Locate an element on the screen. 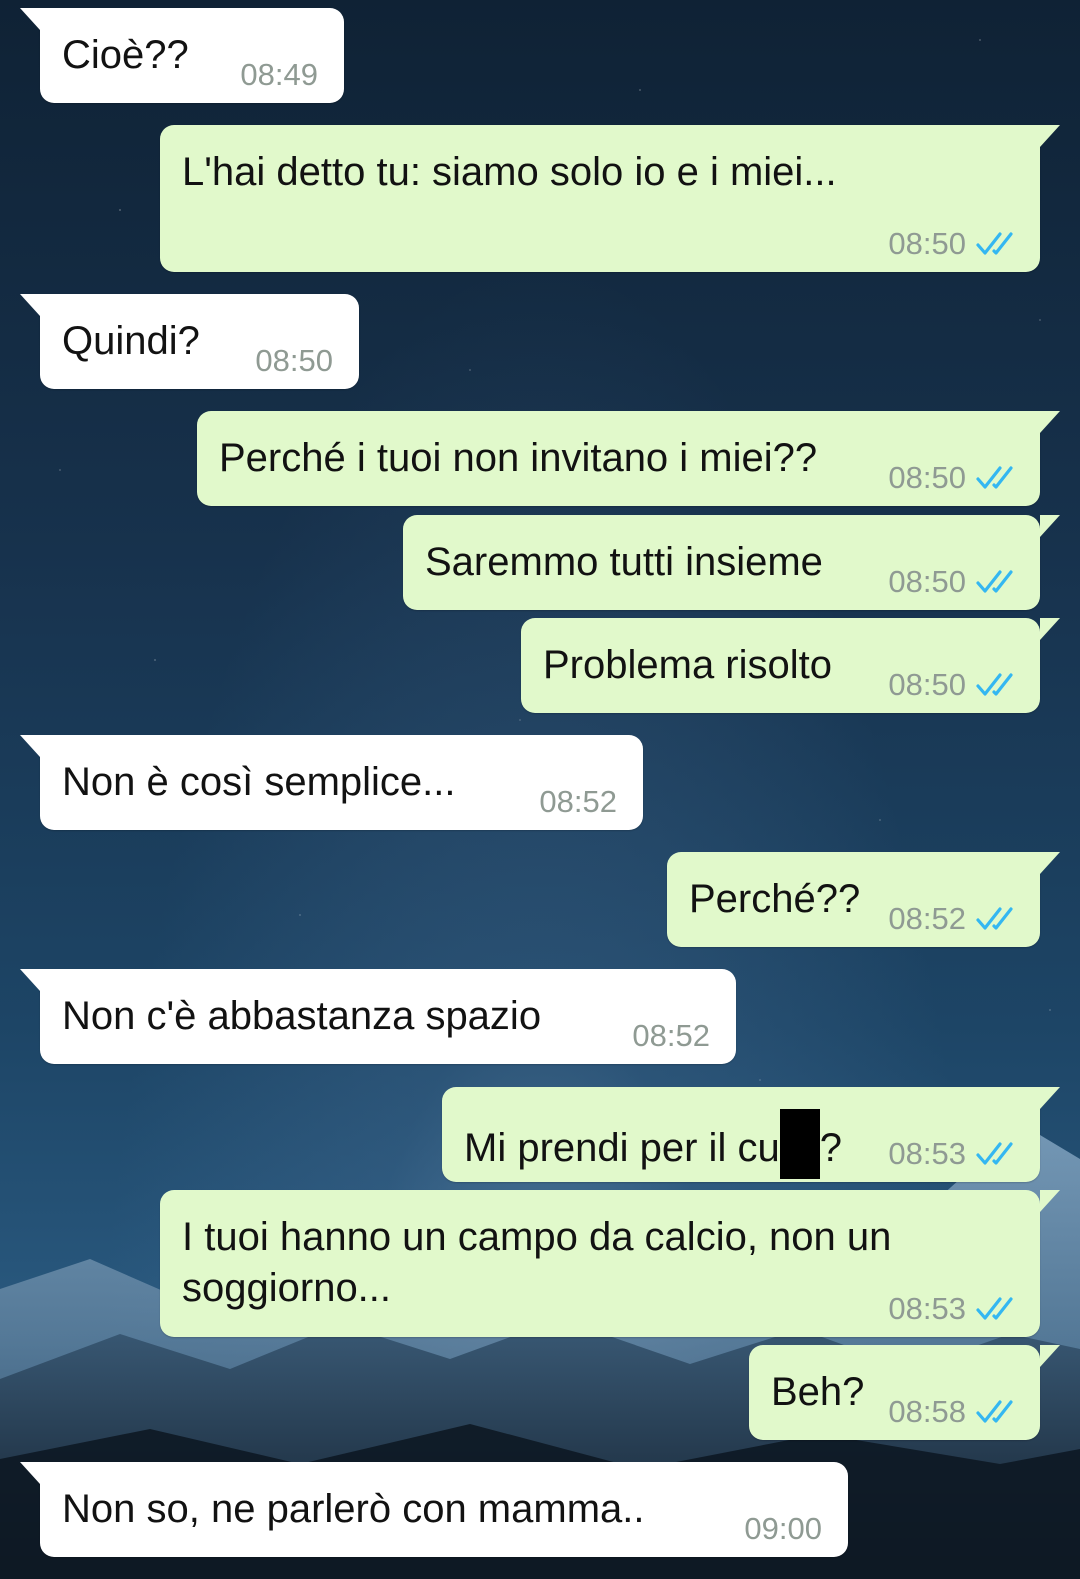 The image size is (1080, 1579). message-meta: 08:49 is located at coordinates (279, 74).